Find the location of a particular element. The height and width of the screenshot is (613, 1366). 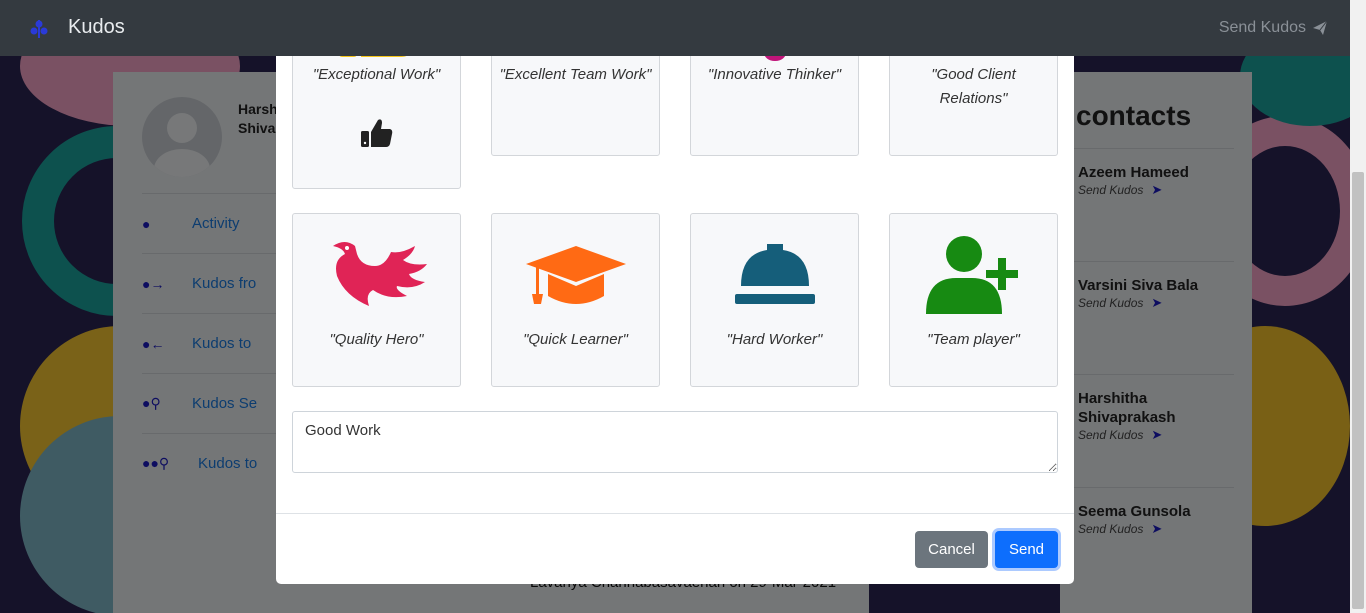

scrollbar-thumb is located at coordinates (1358, 390).